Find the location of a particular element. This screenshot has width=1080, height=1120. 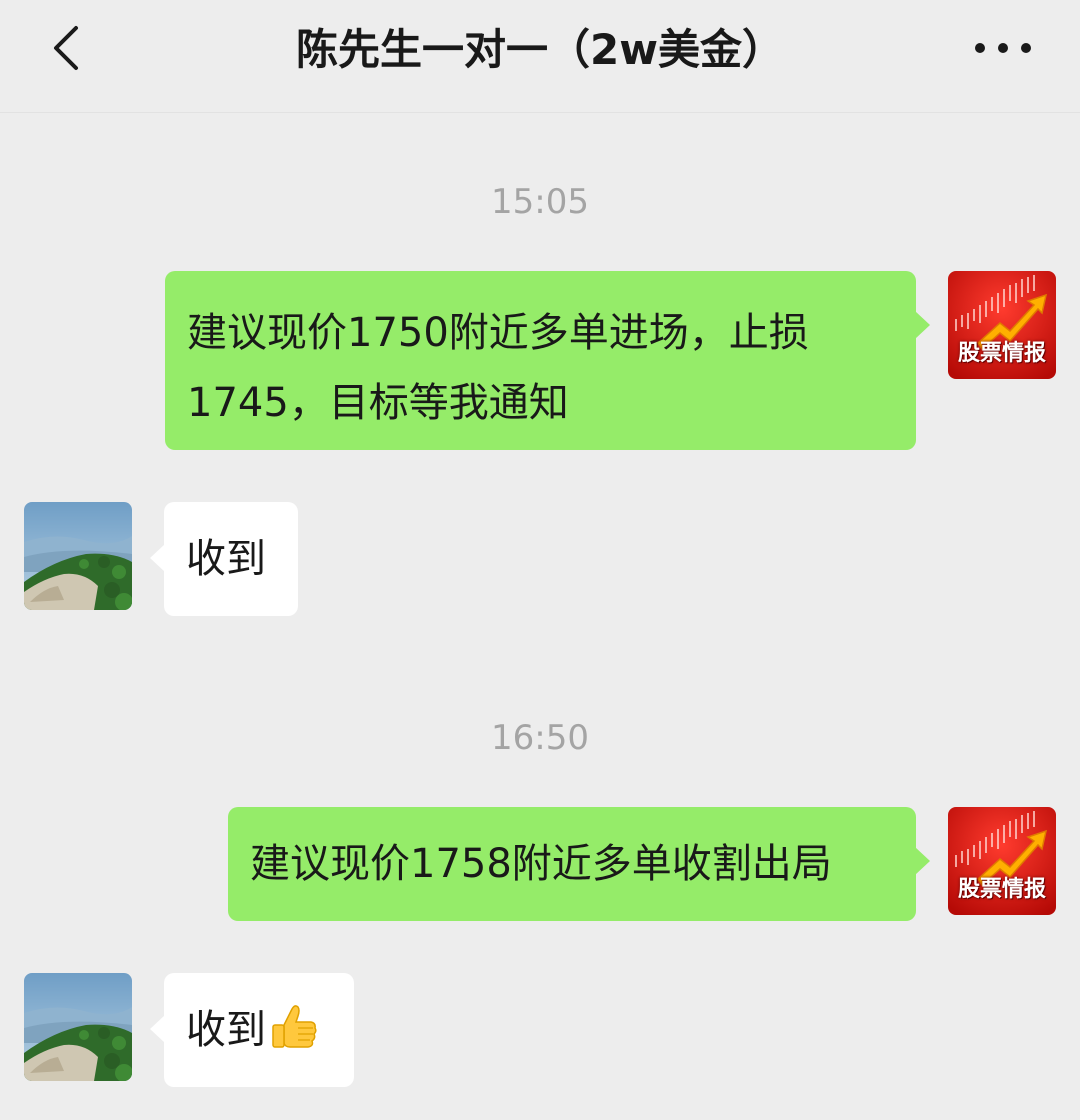

back-button is located at coordinates (70, 48).